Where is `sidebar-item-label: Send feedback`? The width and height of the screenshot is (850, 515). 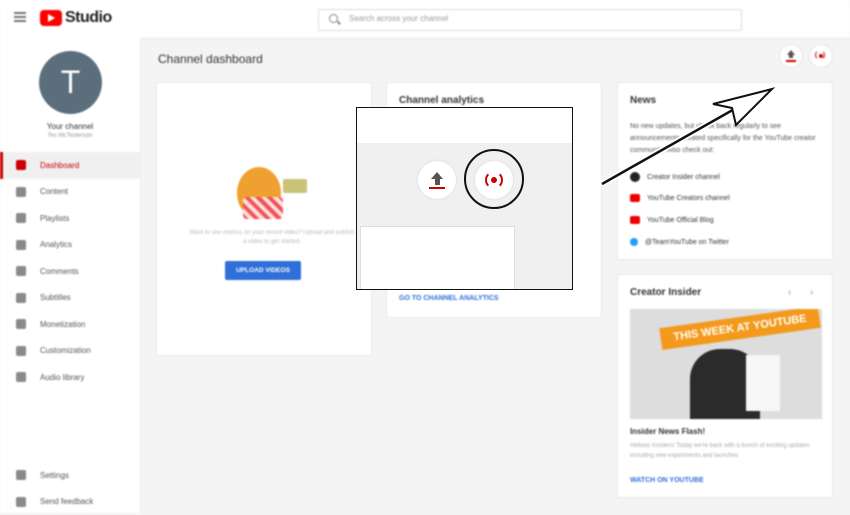
sidebar-item-label: Send feedback is located at coordinates (66, 501).